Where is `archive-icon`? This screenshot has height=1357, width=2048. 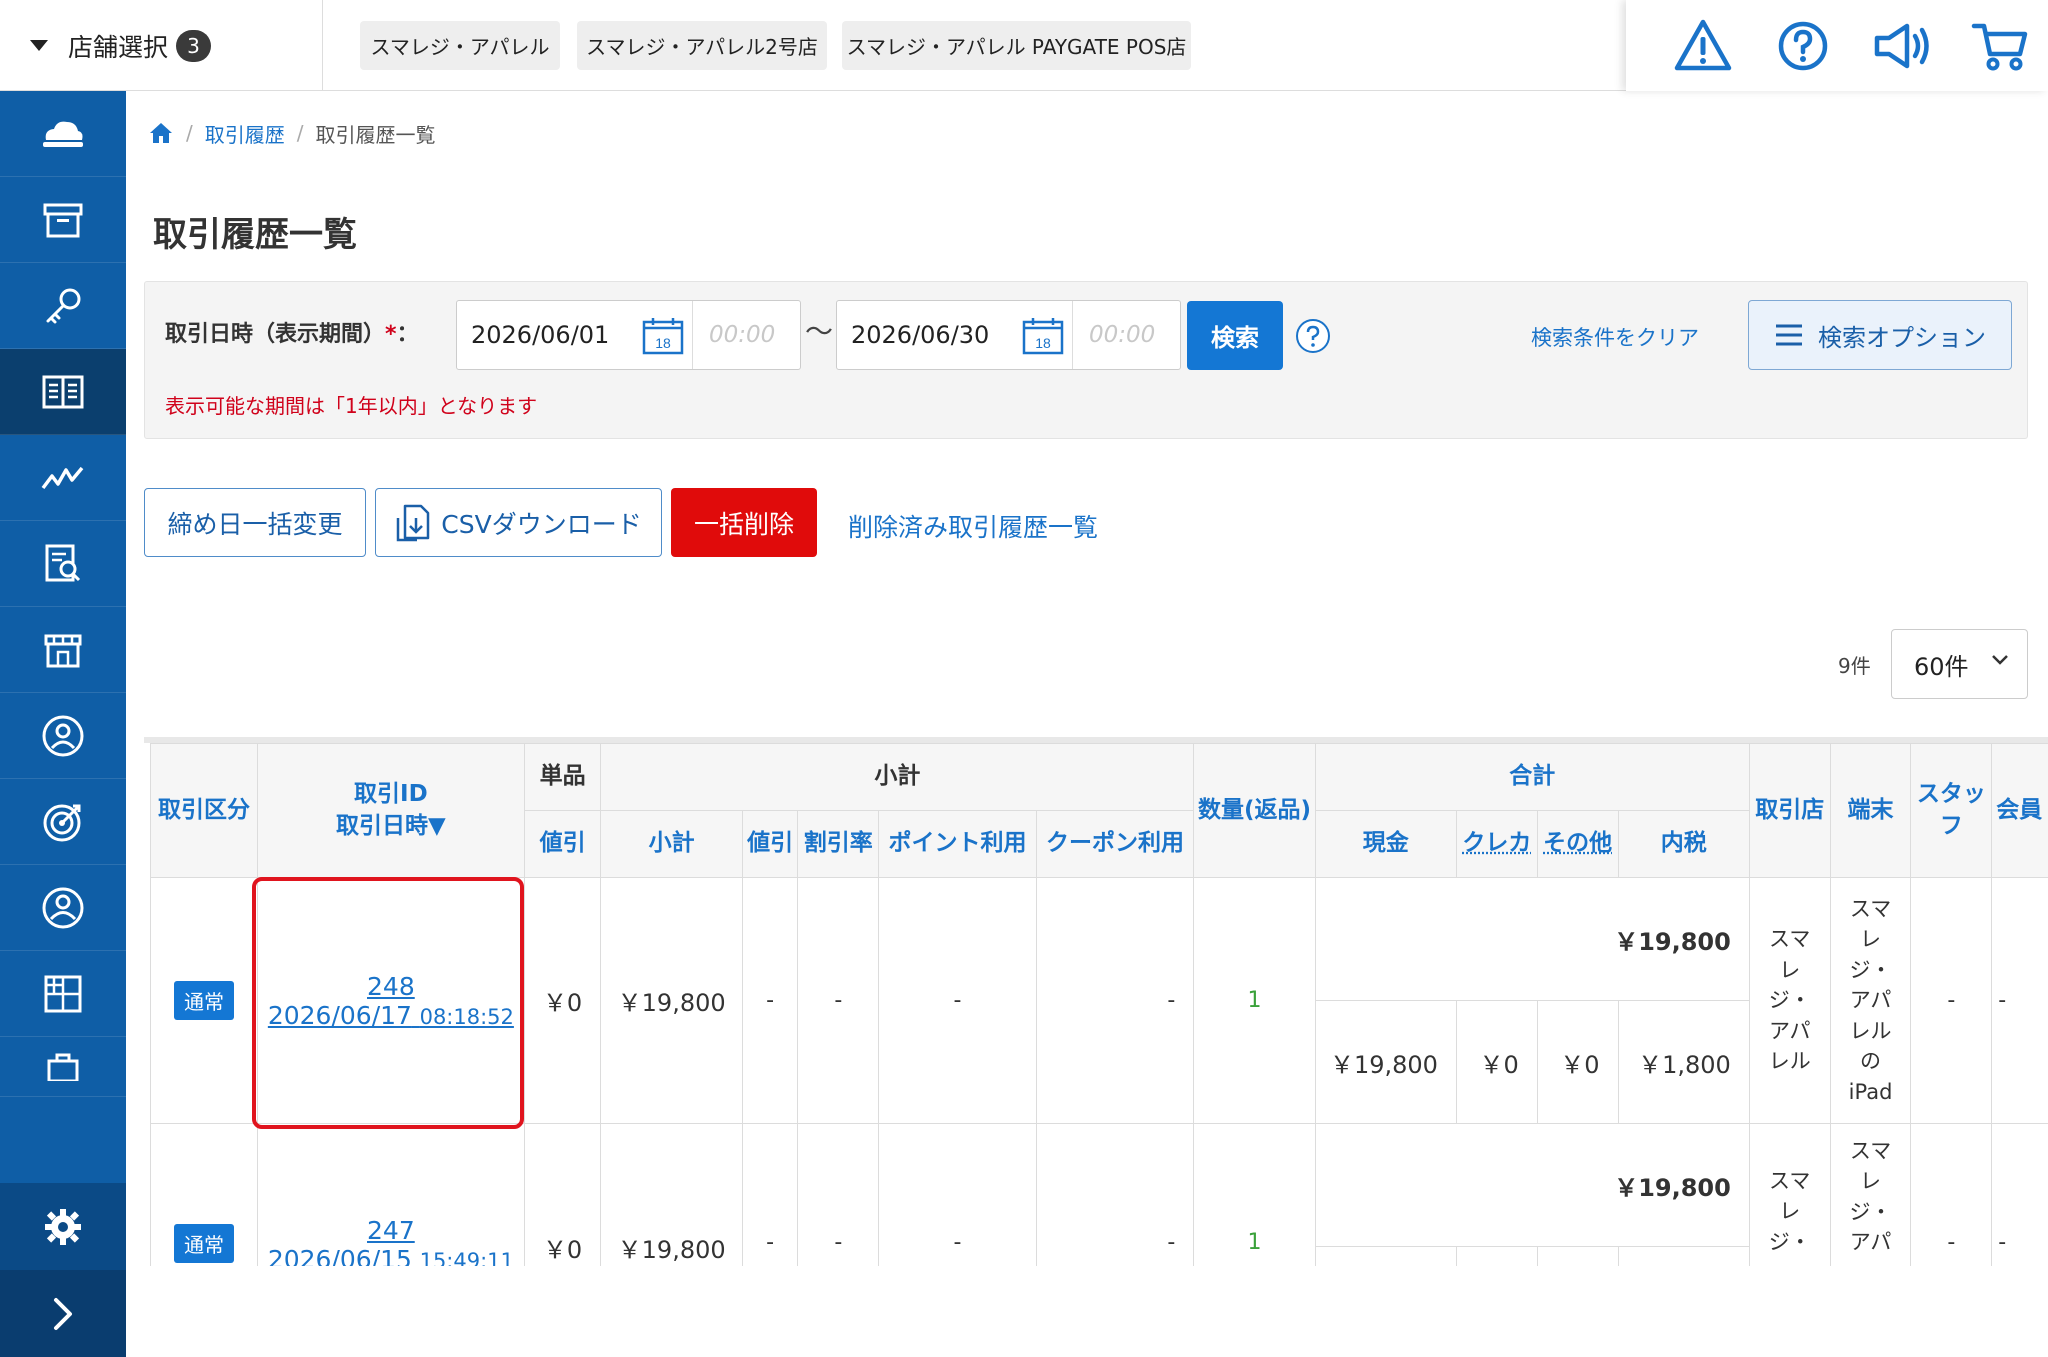
archive-icon is located at coordinates (63, 220).